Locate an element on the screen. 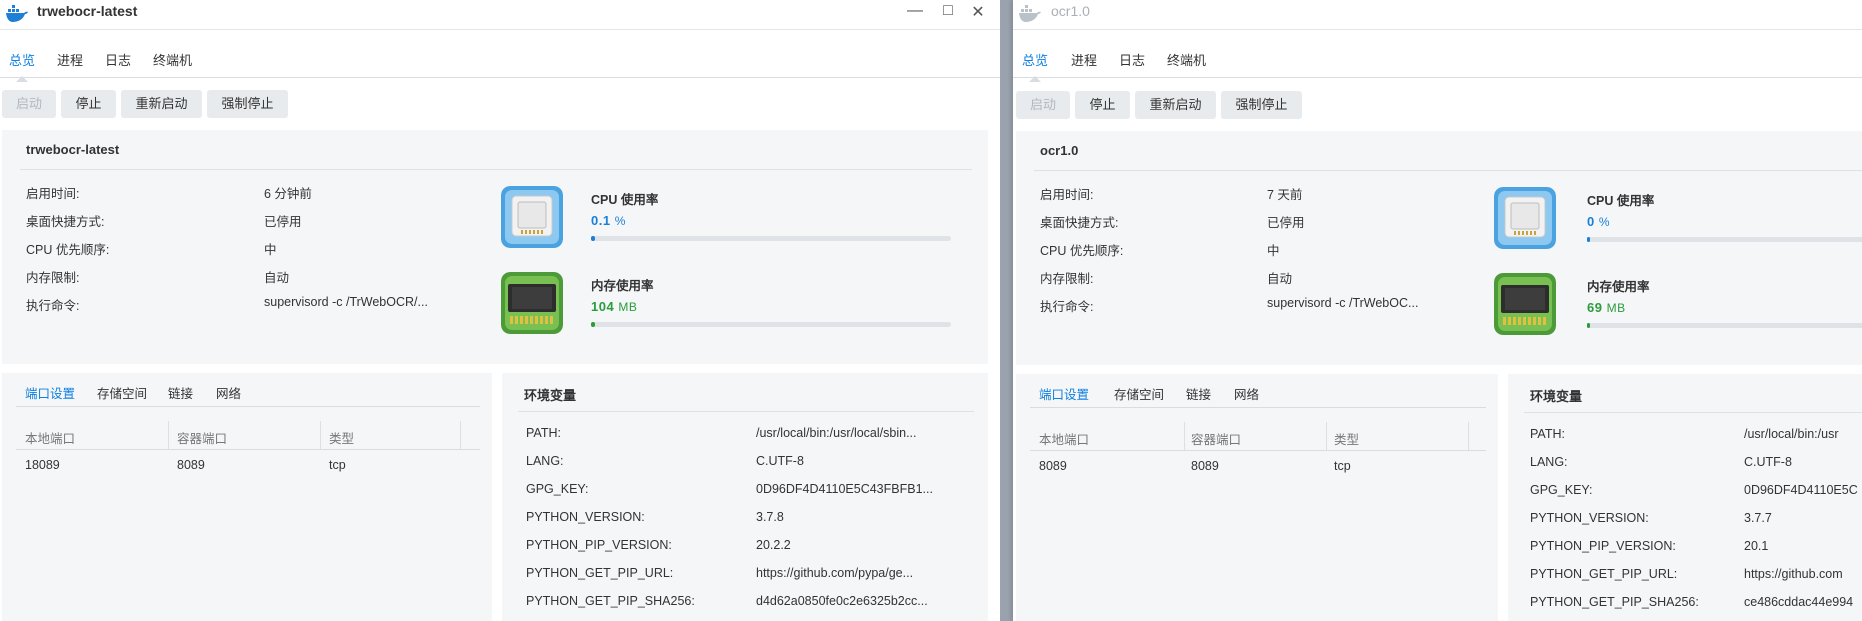  cpu-usage-number: 0 is located at coordinates (1591, 221).